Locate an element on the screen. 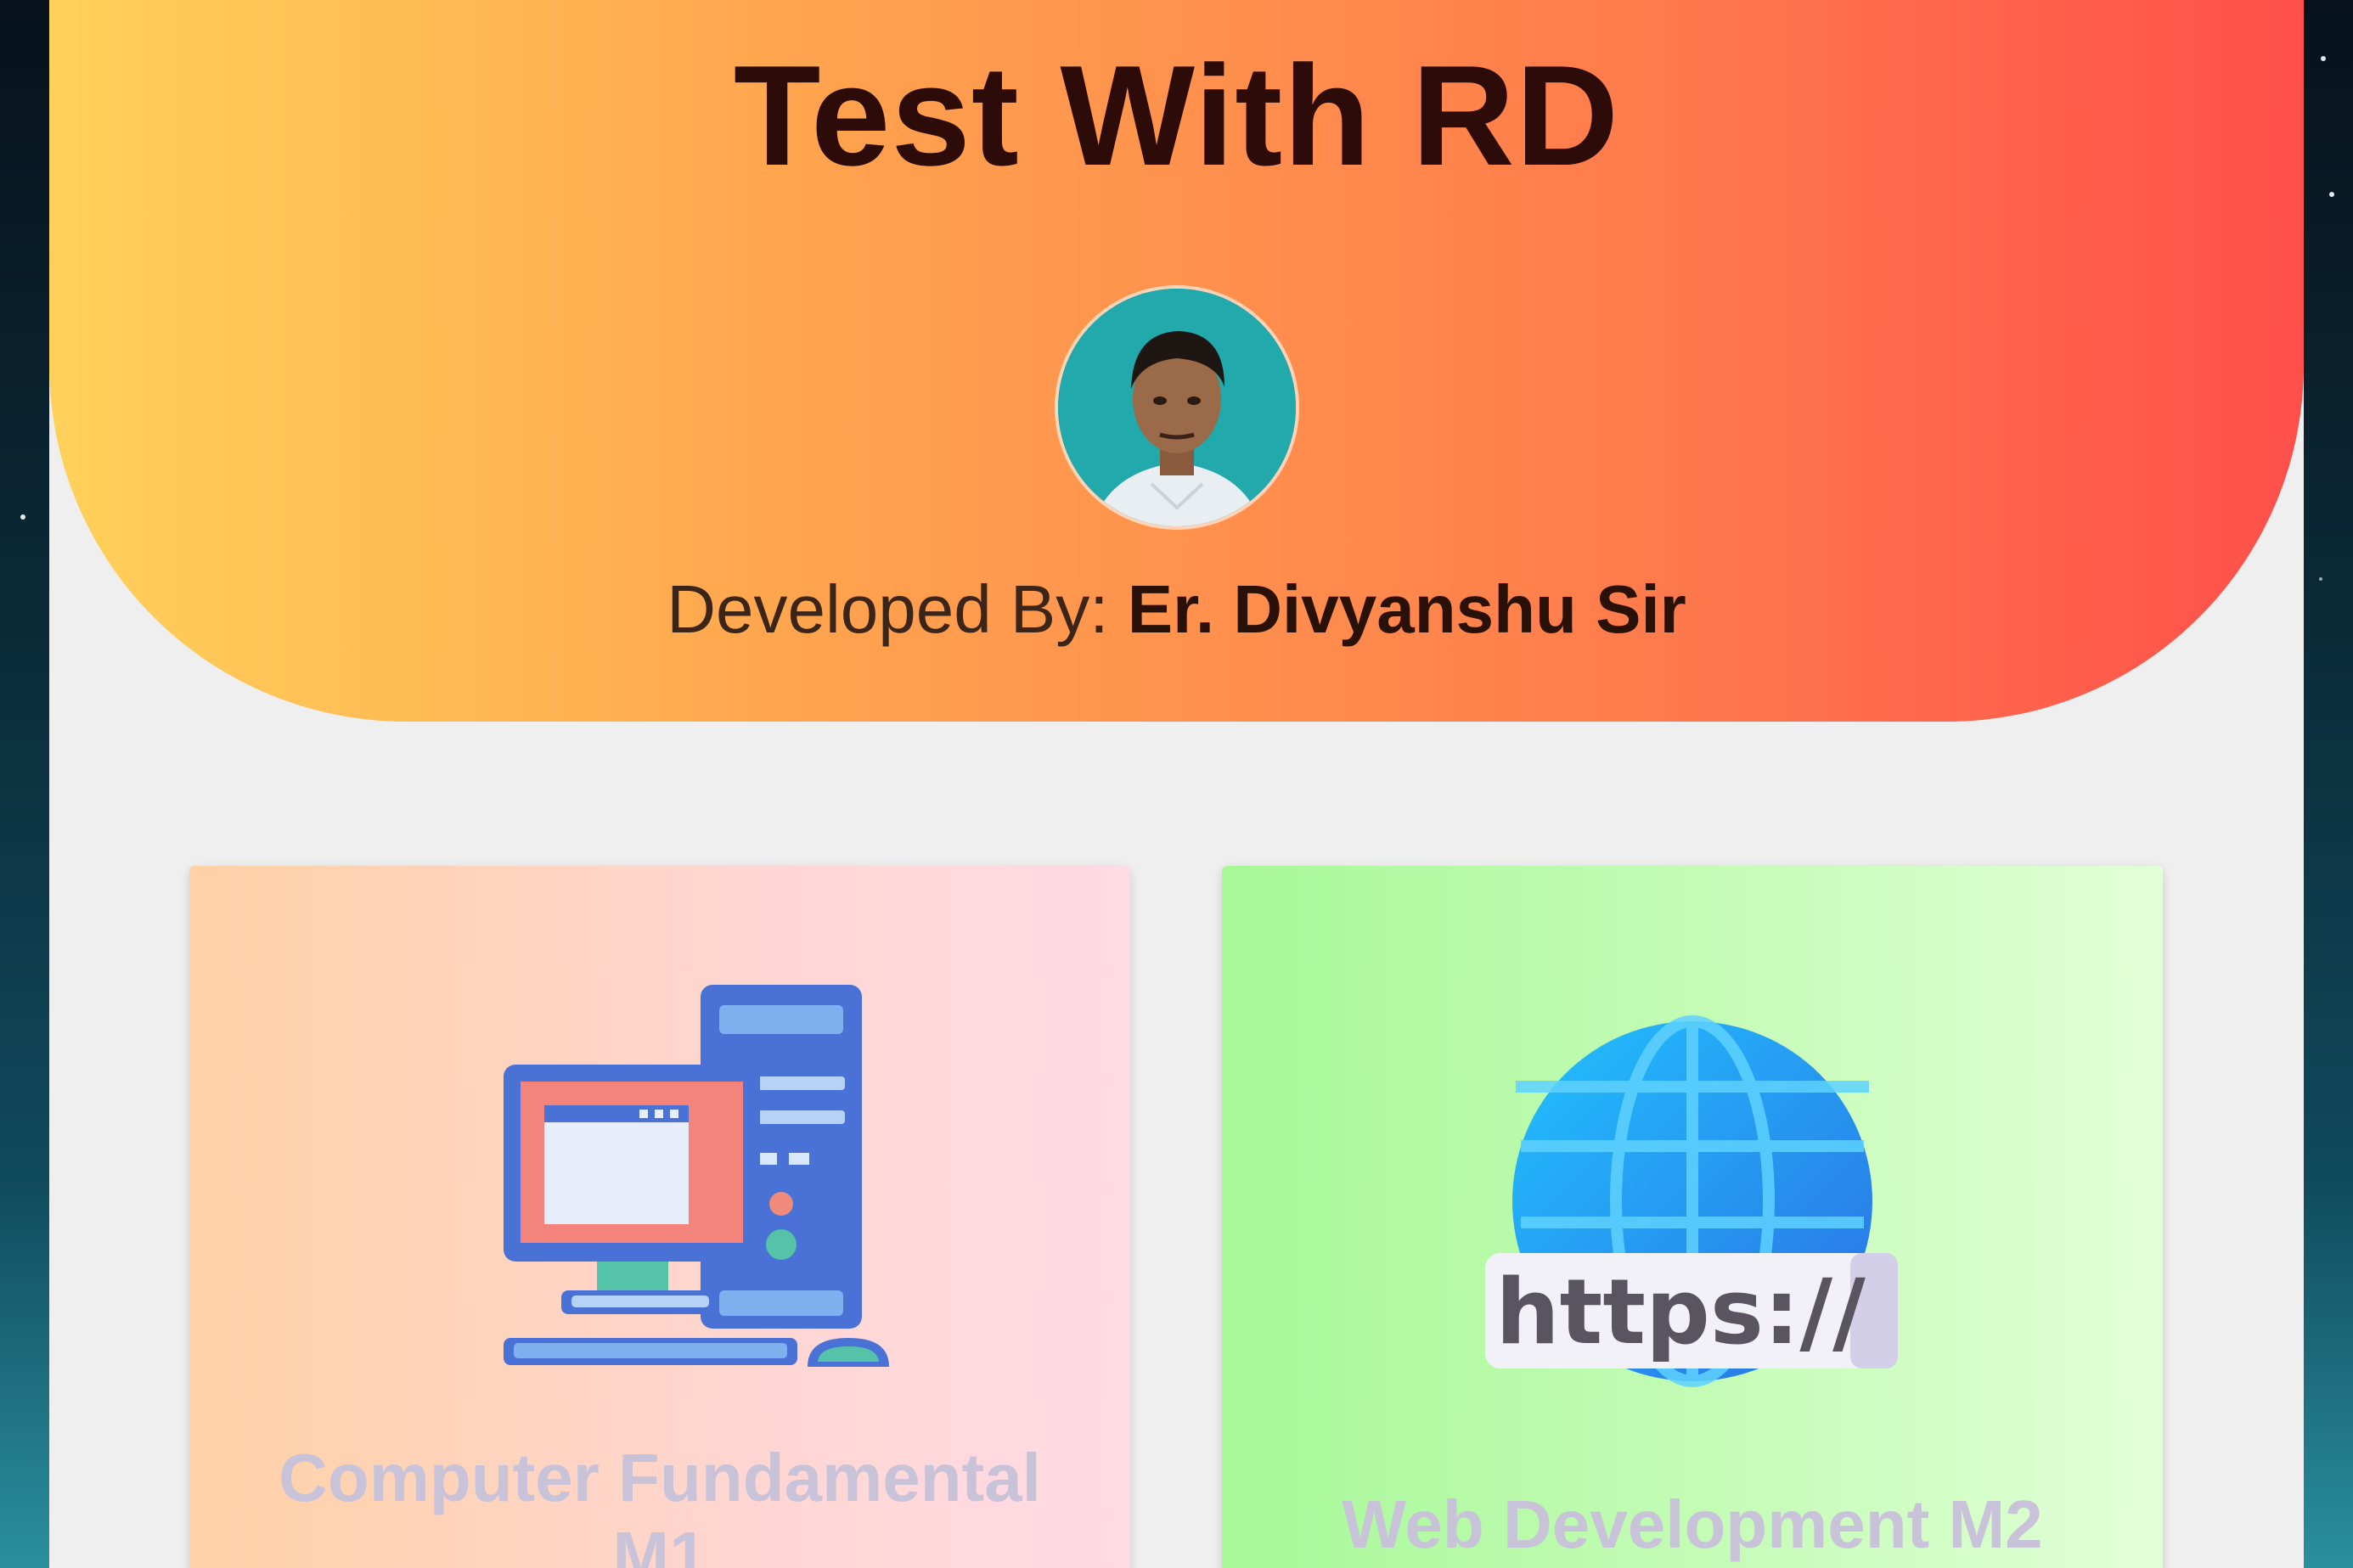 The width and height of the screenshot is (2353, 1568). globe-https-icon: https:// is located at coordinates (1691, 1201).